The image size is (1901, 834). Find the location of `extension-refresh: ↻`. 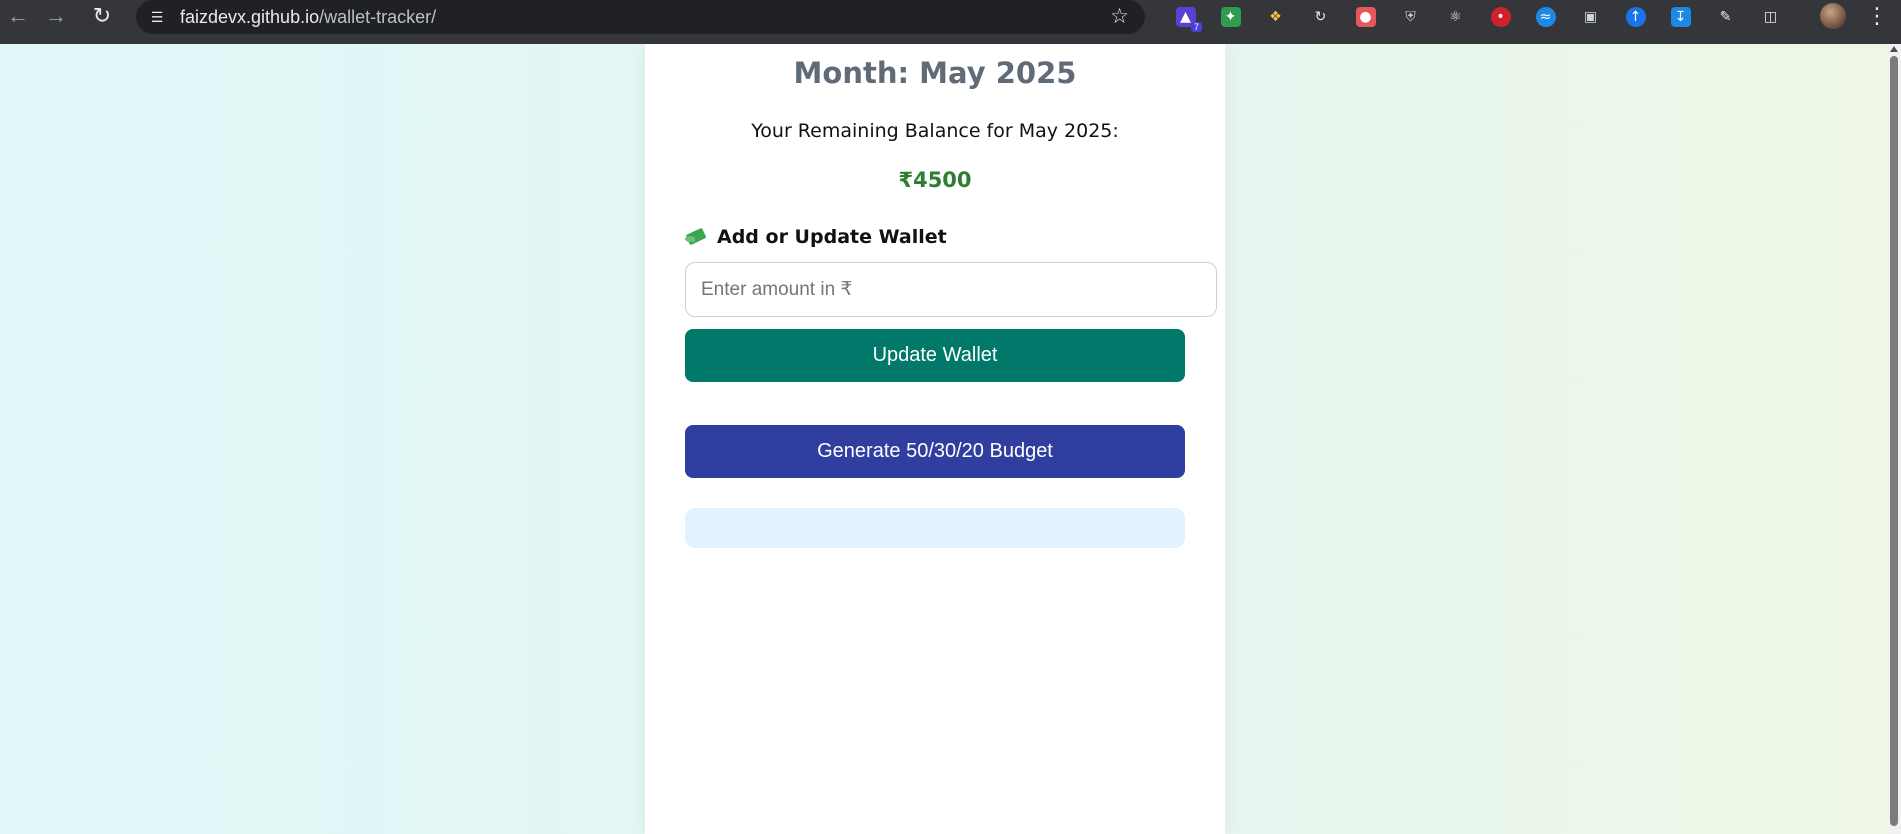

extension-refresh: ↻ is located at coordinates (1320, 17).